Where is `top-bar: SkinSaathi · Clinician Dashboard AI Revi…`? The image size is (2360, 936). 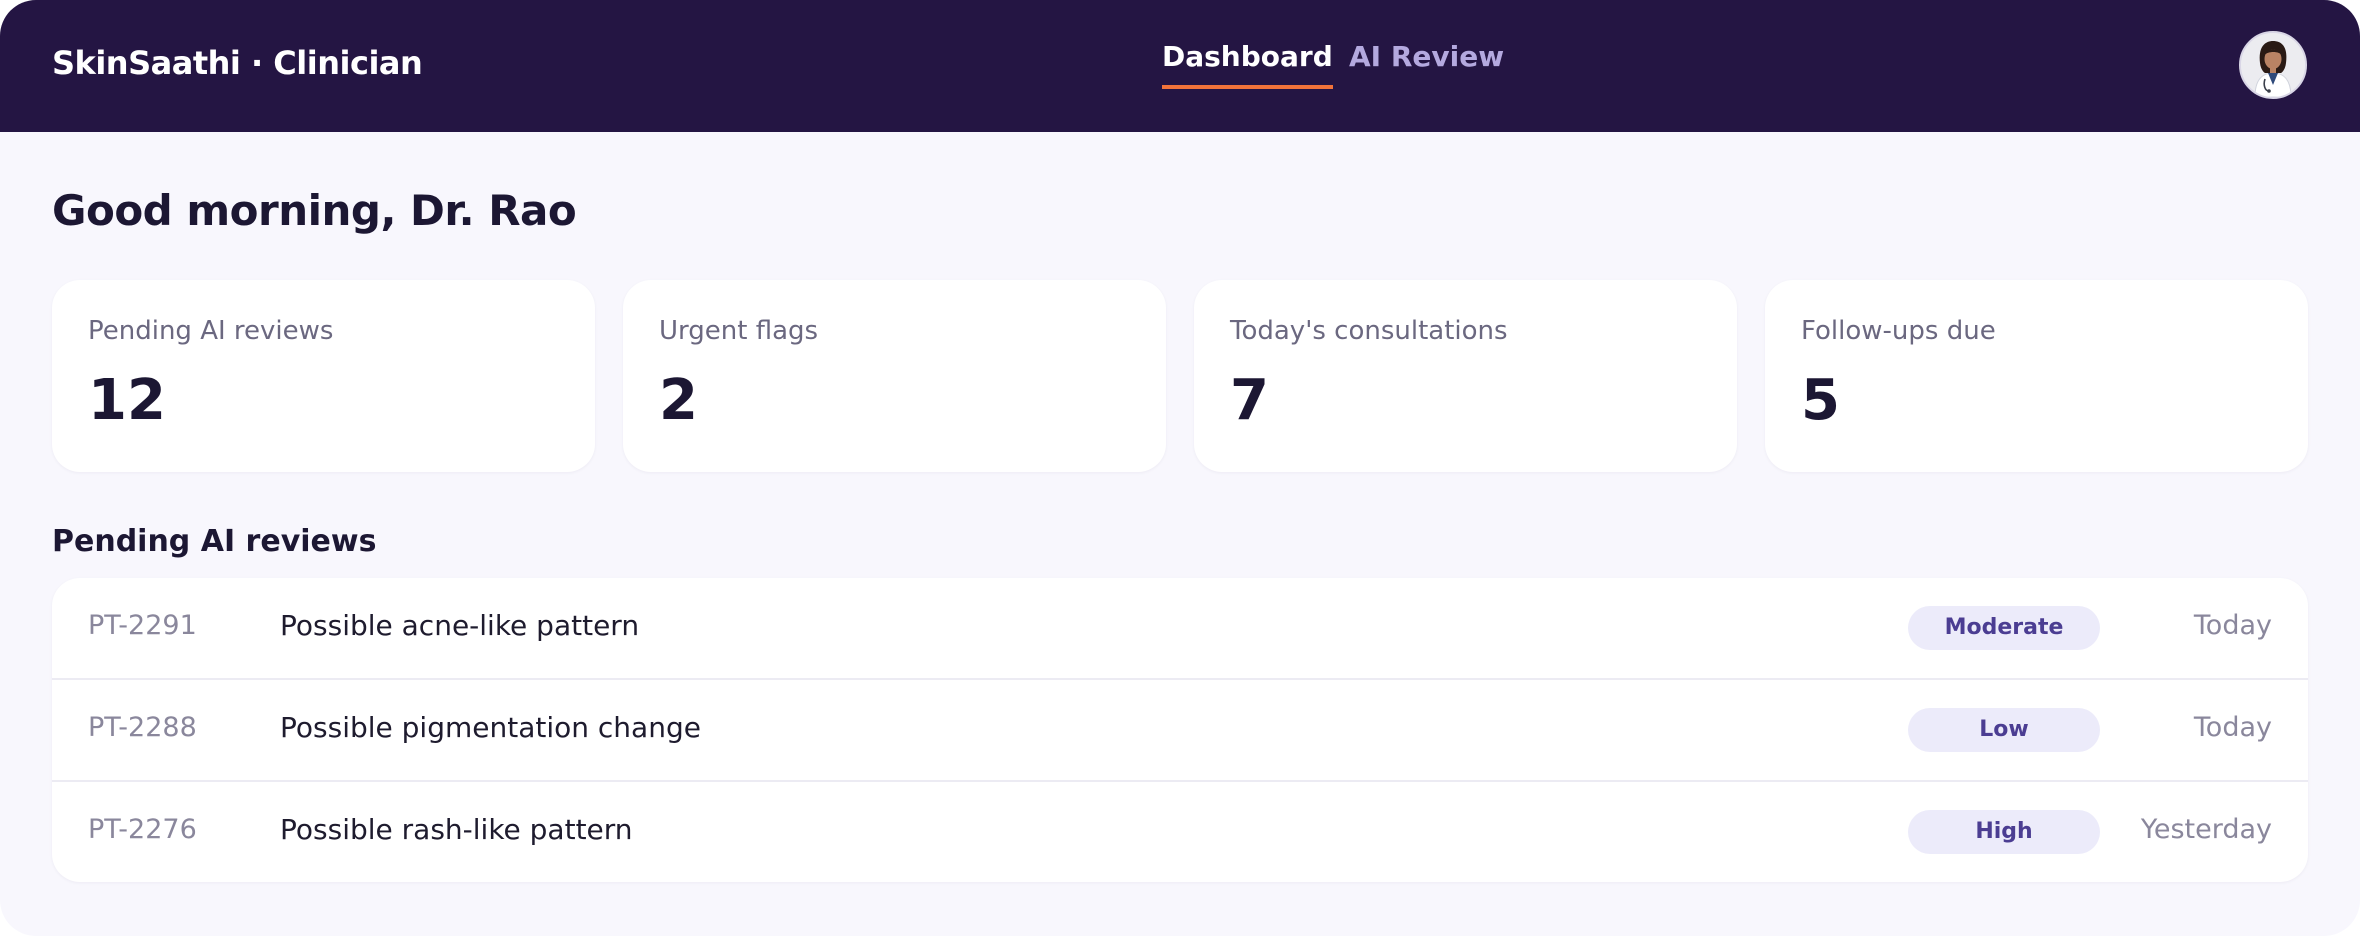
top-bar: SkinSaathi · Clinician Dashboard AI Revi… is located at coordinates (1180, 66).